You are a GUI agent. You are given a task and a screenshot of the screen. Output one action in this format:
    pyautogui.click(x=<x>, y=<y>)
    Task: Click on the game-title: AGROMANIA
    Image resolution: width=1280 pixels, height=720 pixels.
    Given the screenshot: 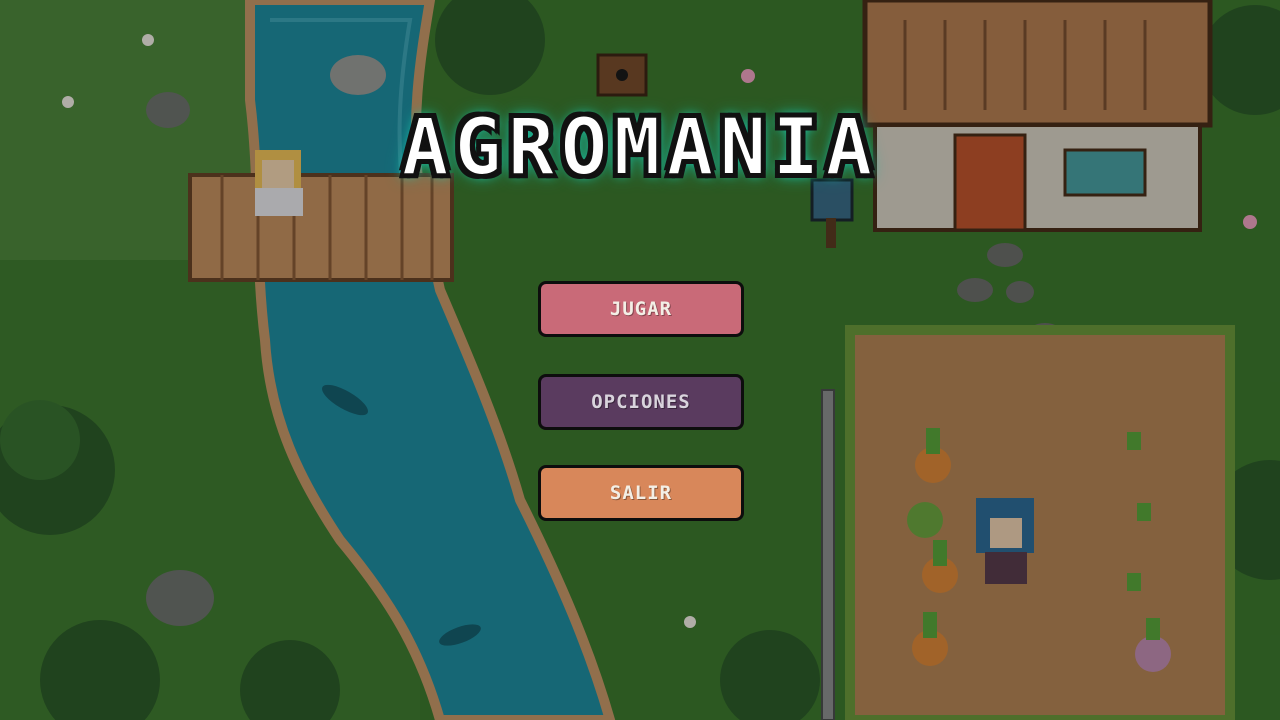 What is the action you would take?
    pyautogui.click(x=640, y=148)
    